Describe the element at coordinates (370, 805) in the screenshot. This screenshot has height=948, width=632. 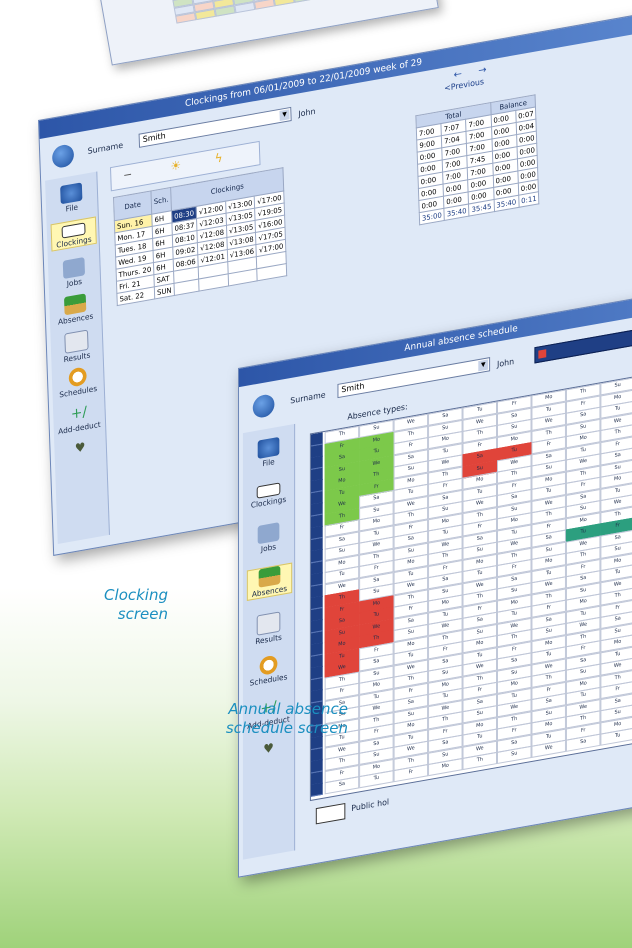
I see `public-holiday-label: Public hol` at that location.